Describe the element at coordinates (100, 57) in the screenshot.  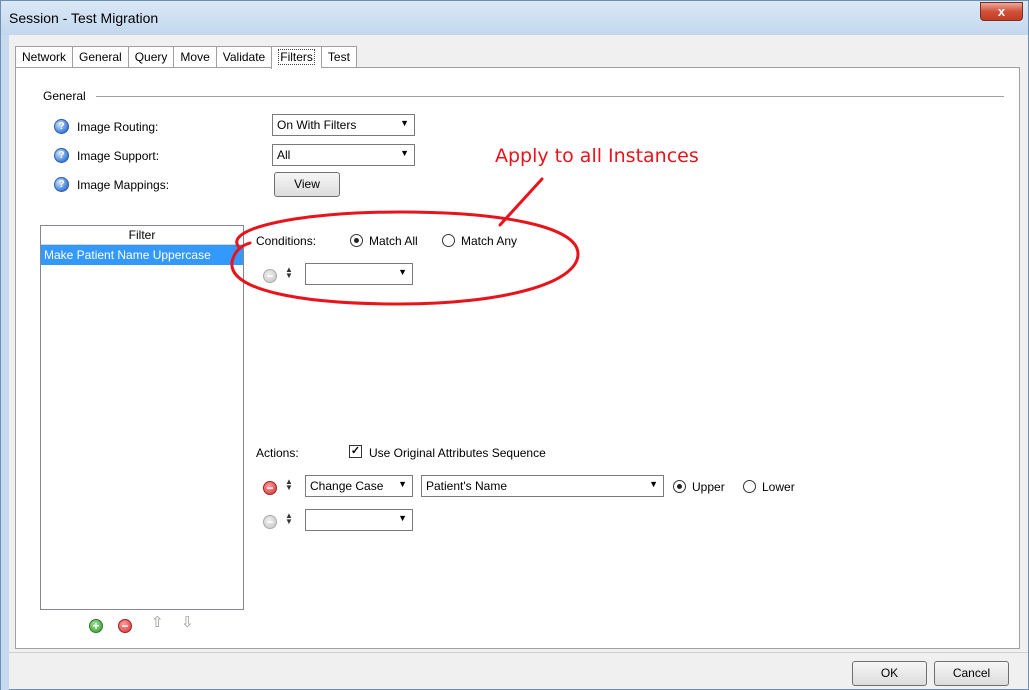
I see `tab-general: General` at that location.